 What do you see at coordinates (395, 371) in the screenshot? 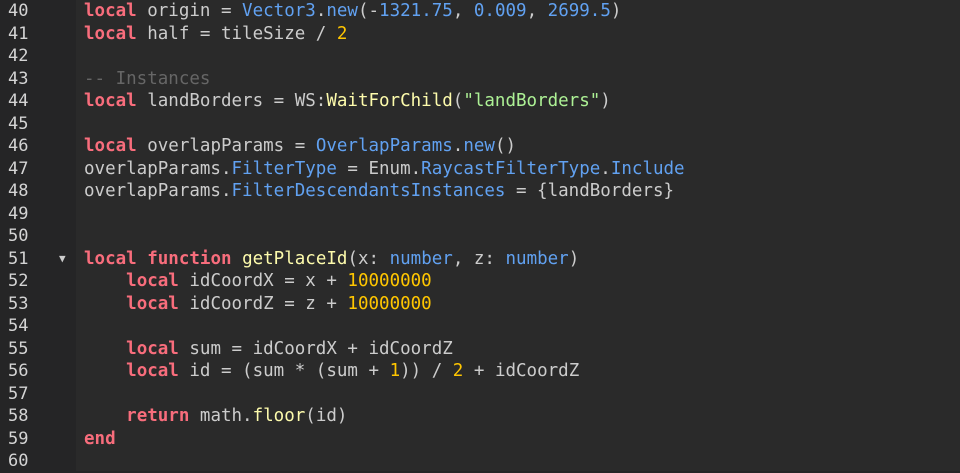
I see `code-token: 1` at bounding box center [395, 371].